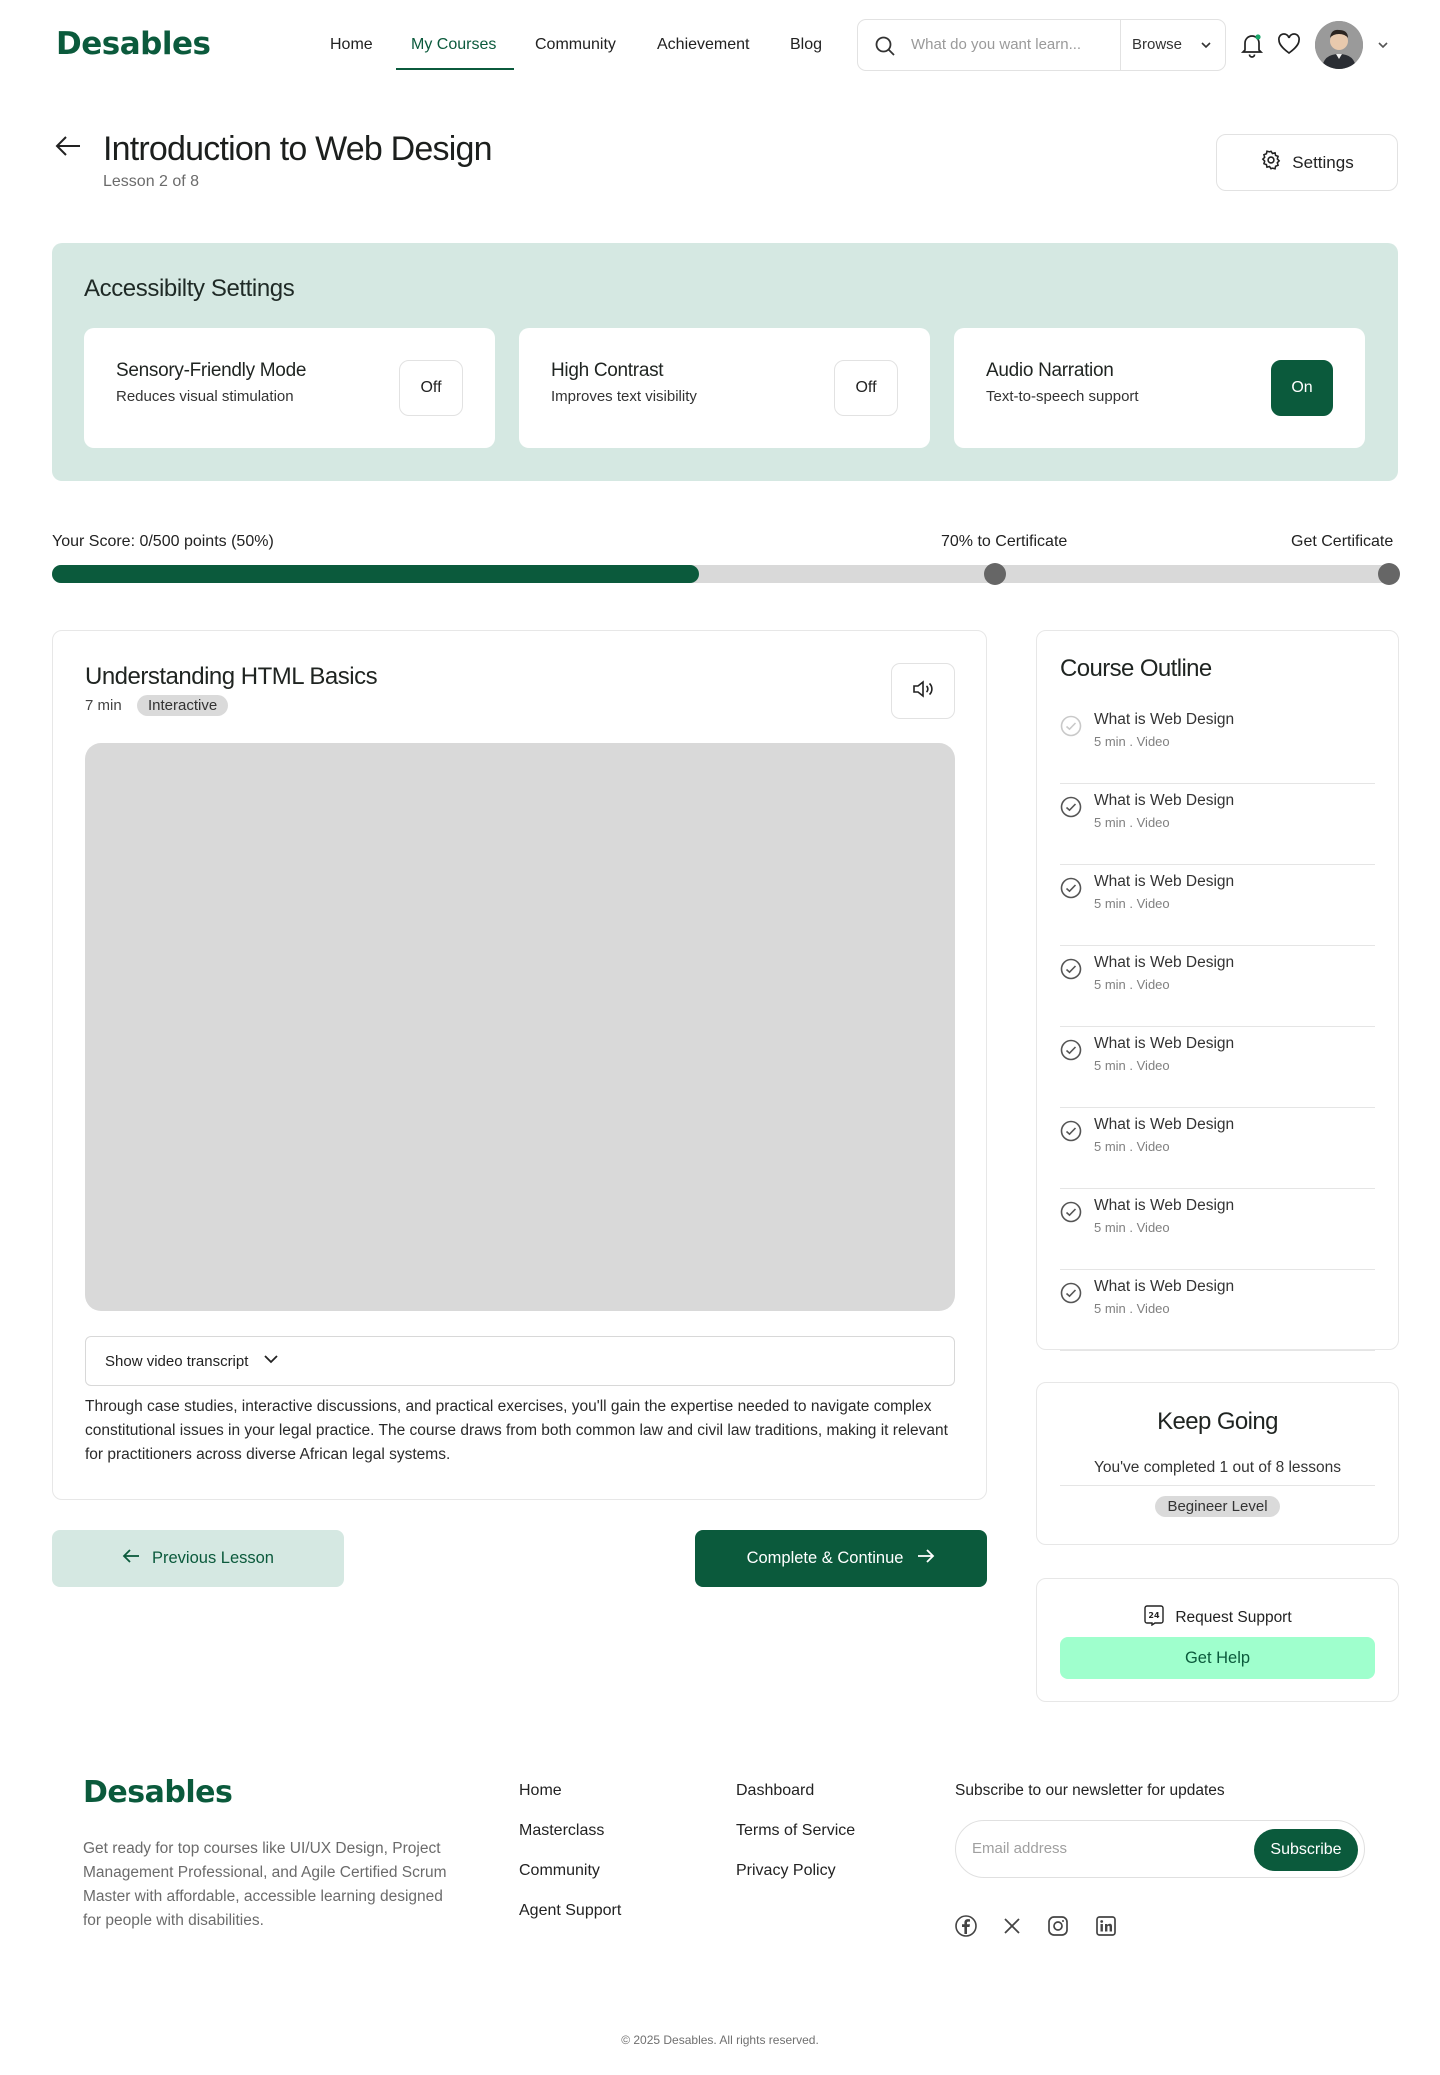  What do you see at coordinates (1062, 396) in the screenshot?
I see `card-desc: Text-to-speech support` at bounding box center [1062, 396].